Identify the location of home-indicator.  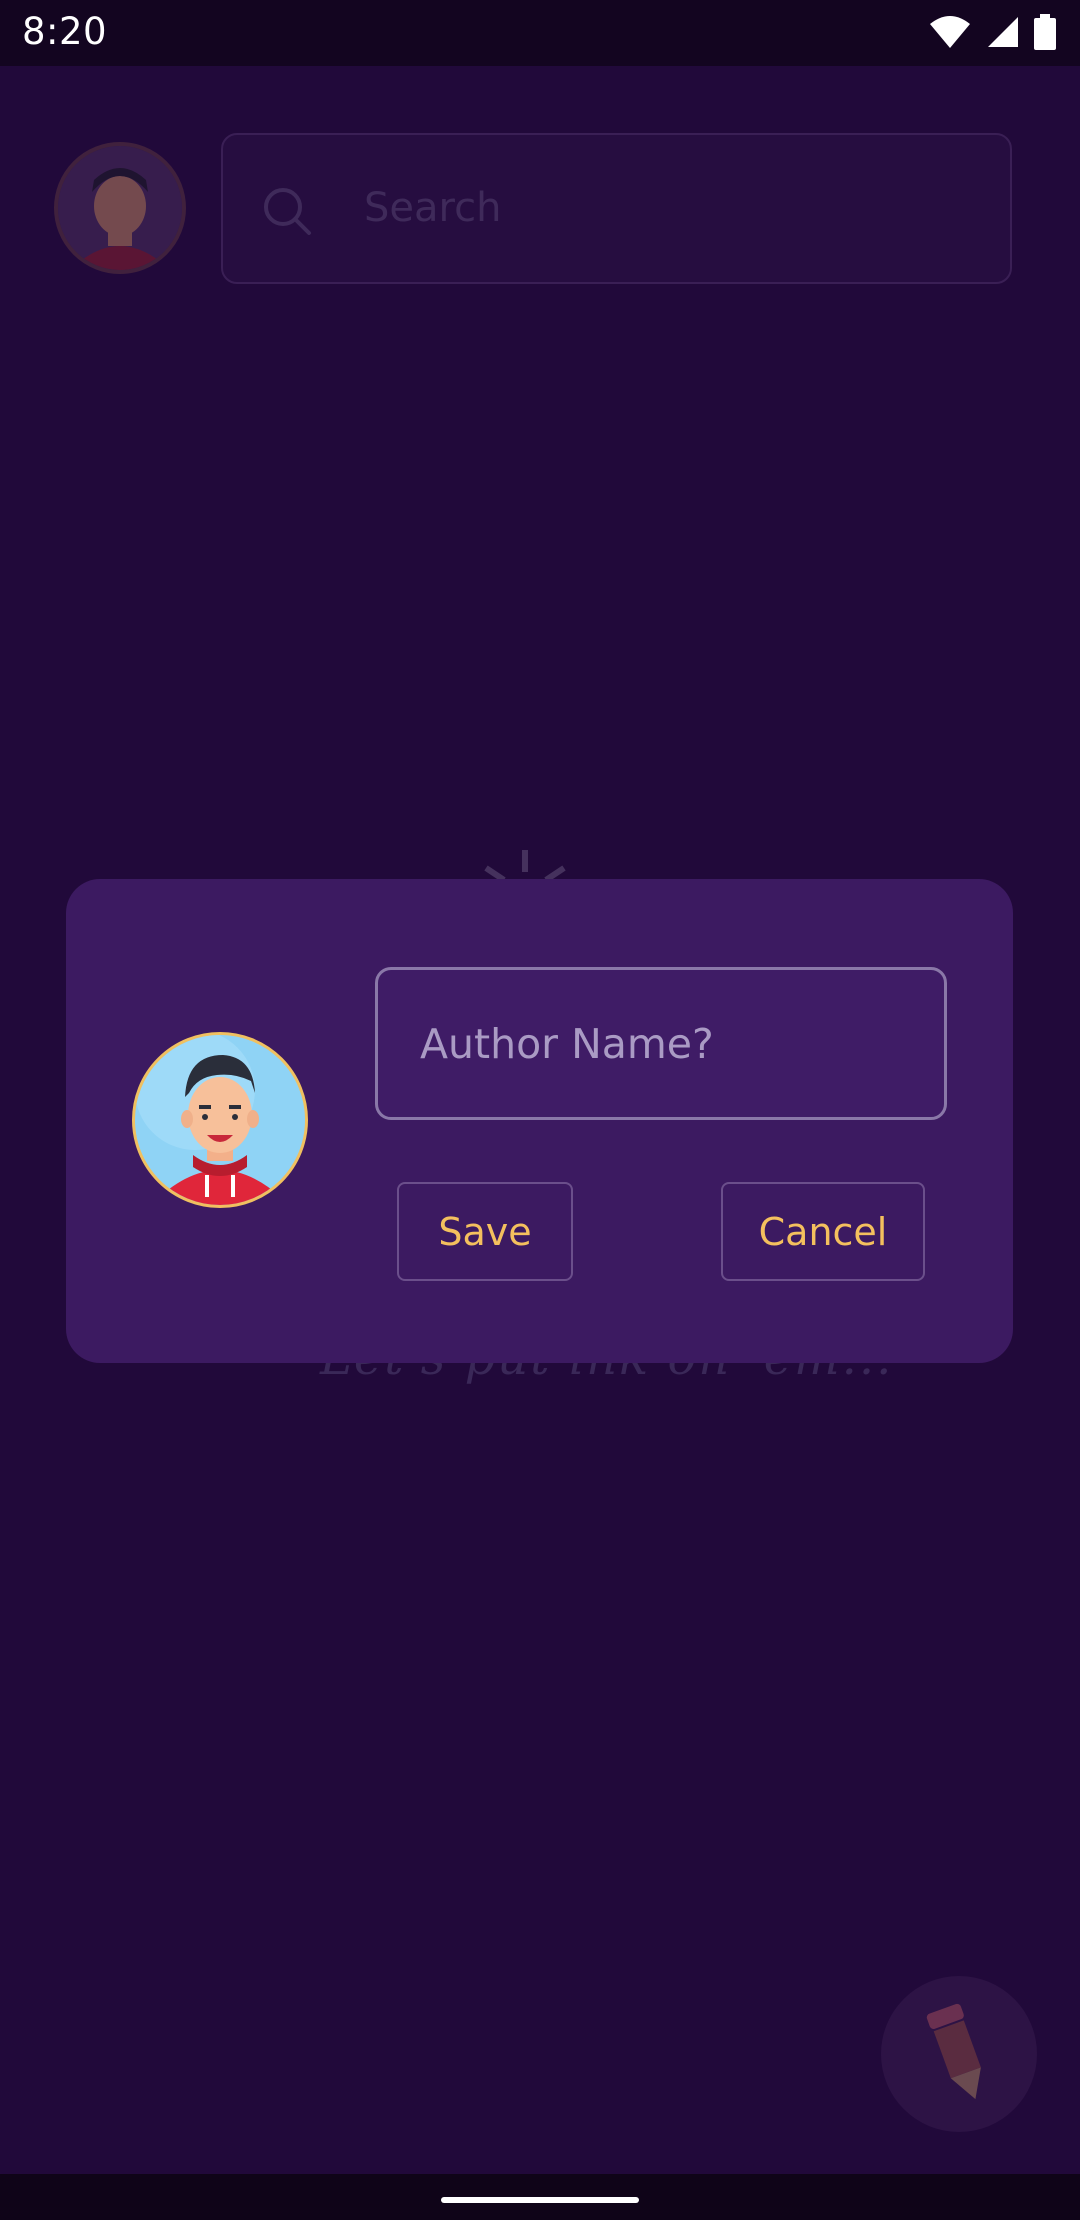
(540, 2200).